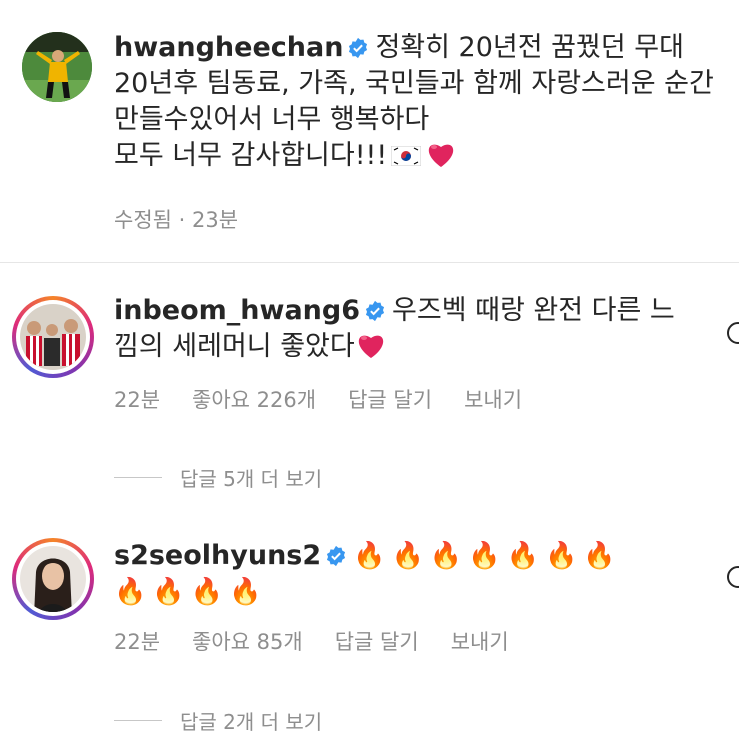 The width and height of the screenshot is (739, 751). Describe the element at coordinates (368, 574) in the screenshot. I see `comment-text: s2seolhyuns2 🔥🔥🔥🔥🔥🔥🔥 🔥🔥🔥🔥` at that location.